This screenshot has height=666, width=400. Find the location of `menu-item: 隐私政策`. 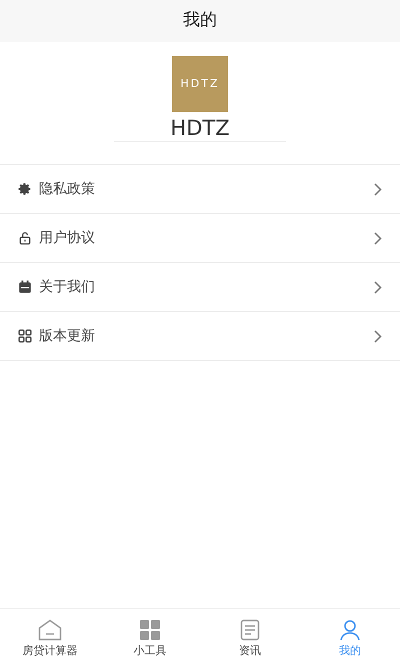

menu-item: 隐私政策 is located at coordinates (200, 189).